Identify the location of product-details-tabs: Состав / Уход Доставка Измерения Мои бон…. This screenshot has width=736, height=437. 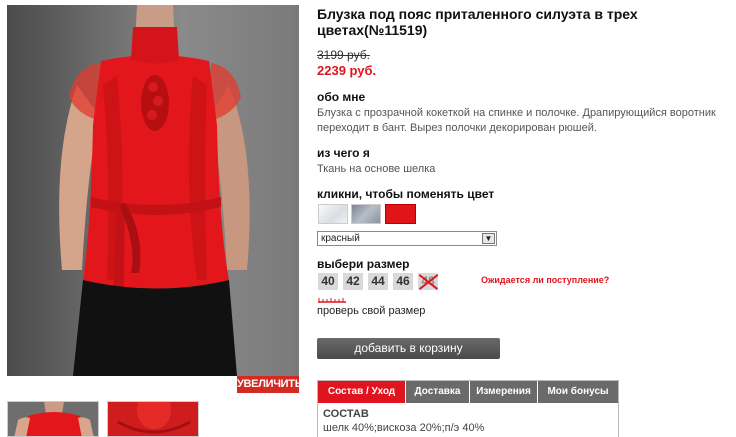
(468, 408).